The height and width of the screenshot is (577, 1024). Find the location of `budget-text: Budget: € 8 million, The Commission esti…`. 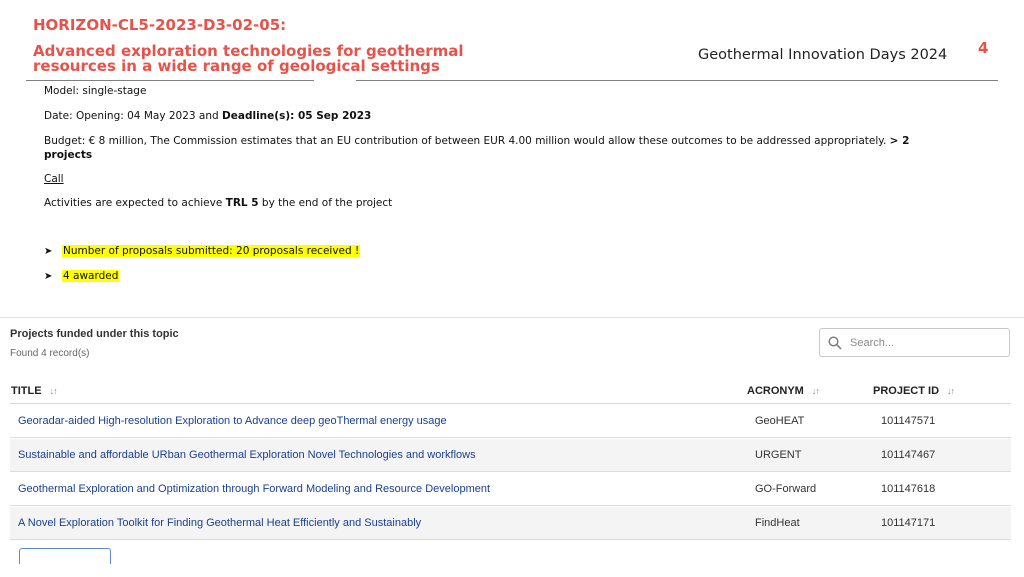

budget-text: Budget: € 8 million, The Commission esti… is located at coordinates (467, 141).